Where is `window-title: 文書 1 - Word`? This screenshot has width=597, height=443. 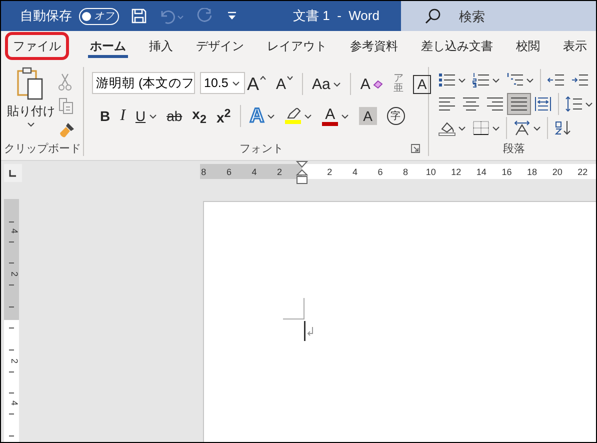
window-title: 文書 1 - Word is located at coordinates (336, 16).